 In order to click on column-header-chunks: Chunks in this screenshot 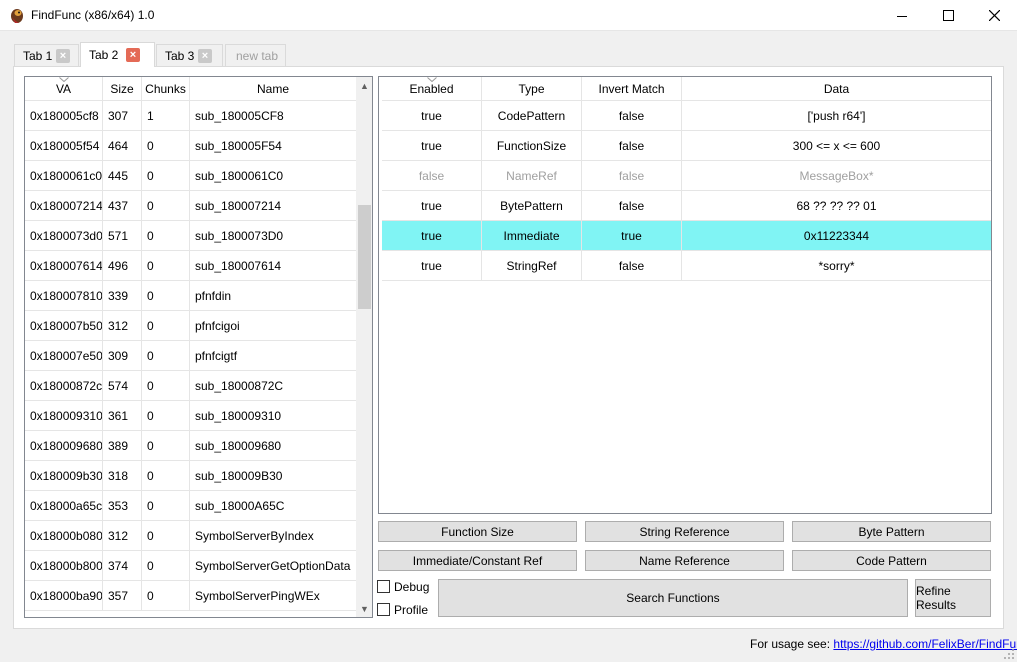, I will do `click(166, 89)`.